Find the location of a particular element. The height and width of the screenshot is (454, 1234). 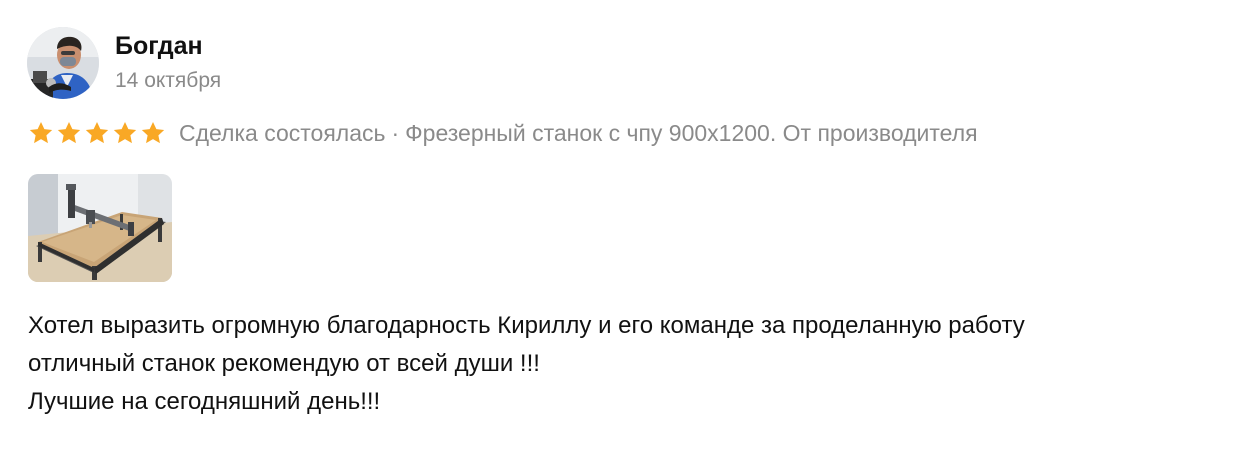

rating-stars is located at coordinates (98, 133).